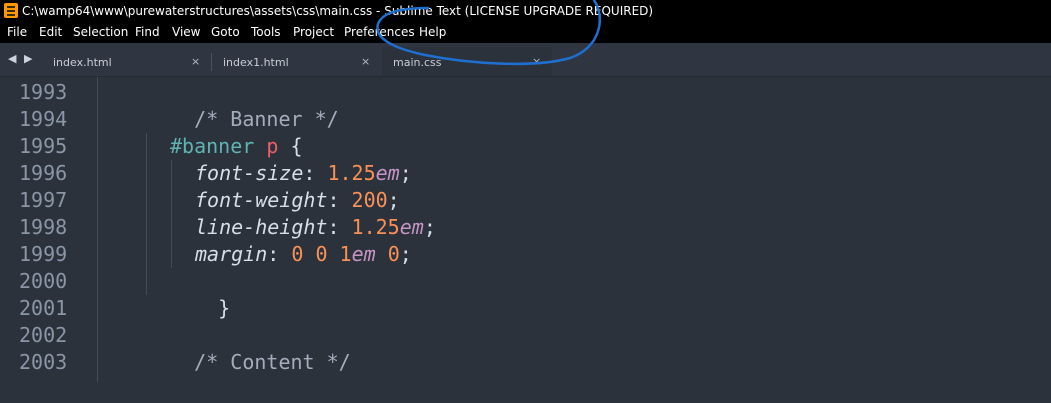  What do you see at coordinates (345, 254) in the screenshot?
I see `css-number: 1` at bounding box center [345, 254].